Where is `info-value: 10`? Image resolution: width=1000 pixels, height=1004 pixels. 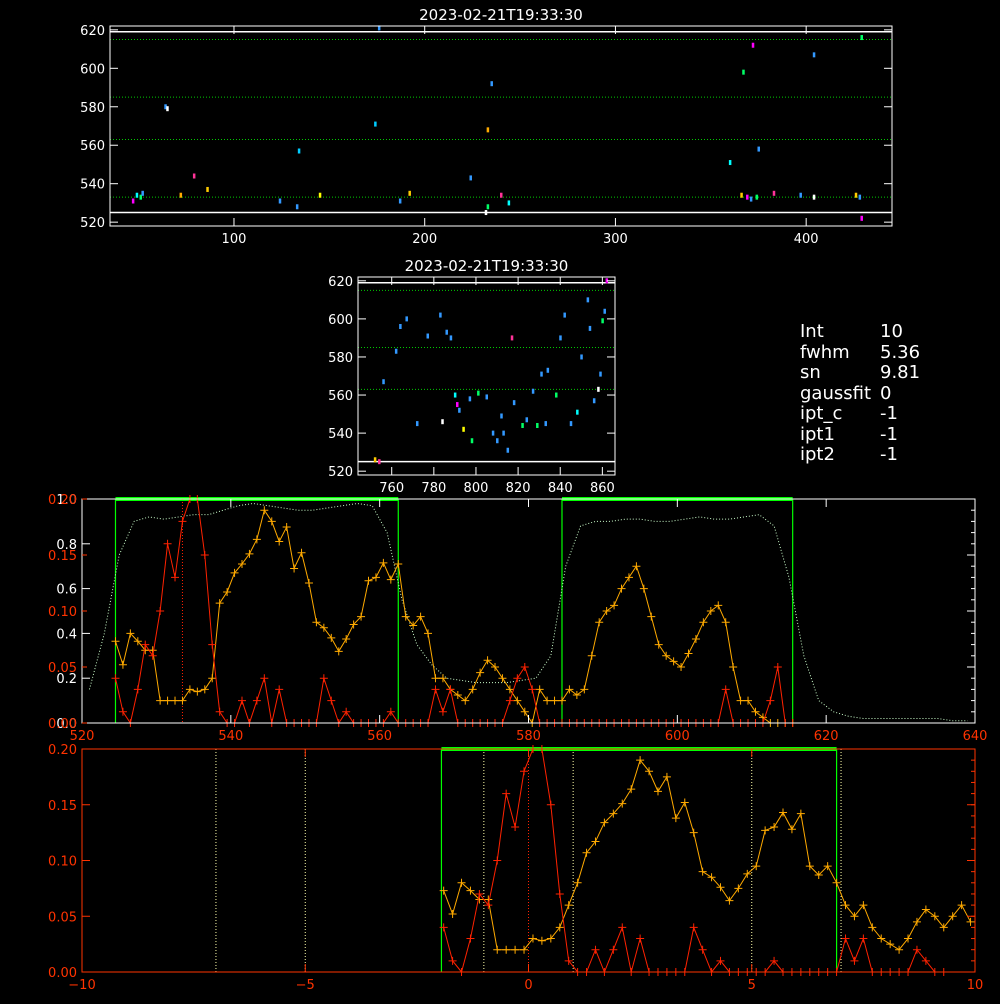
info-value: 10 is located at coordinates (891, 331).